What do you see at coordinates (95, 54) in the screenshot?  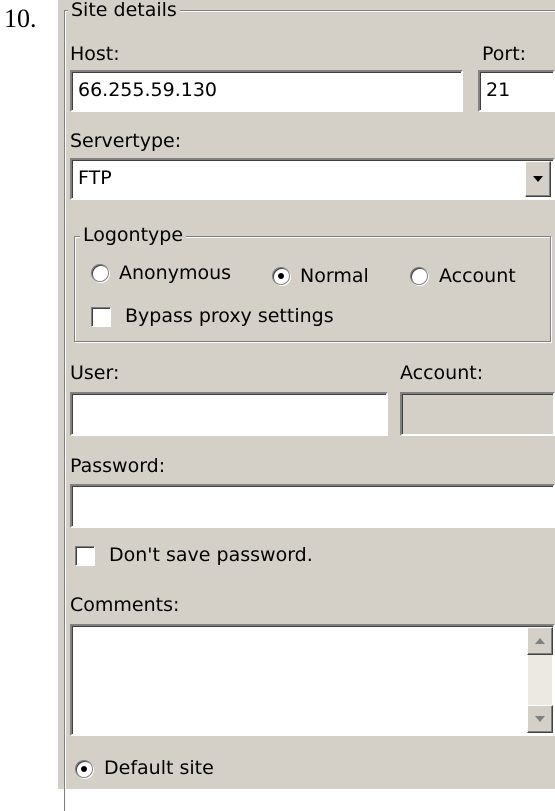 I see `host-label: Host:` at bounding box center [95, 54].